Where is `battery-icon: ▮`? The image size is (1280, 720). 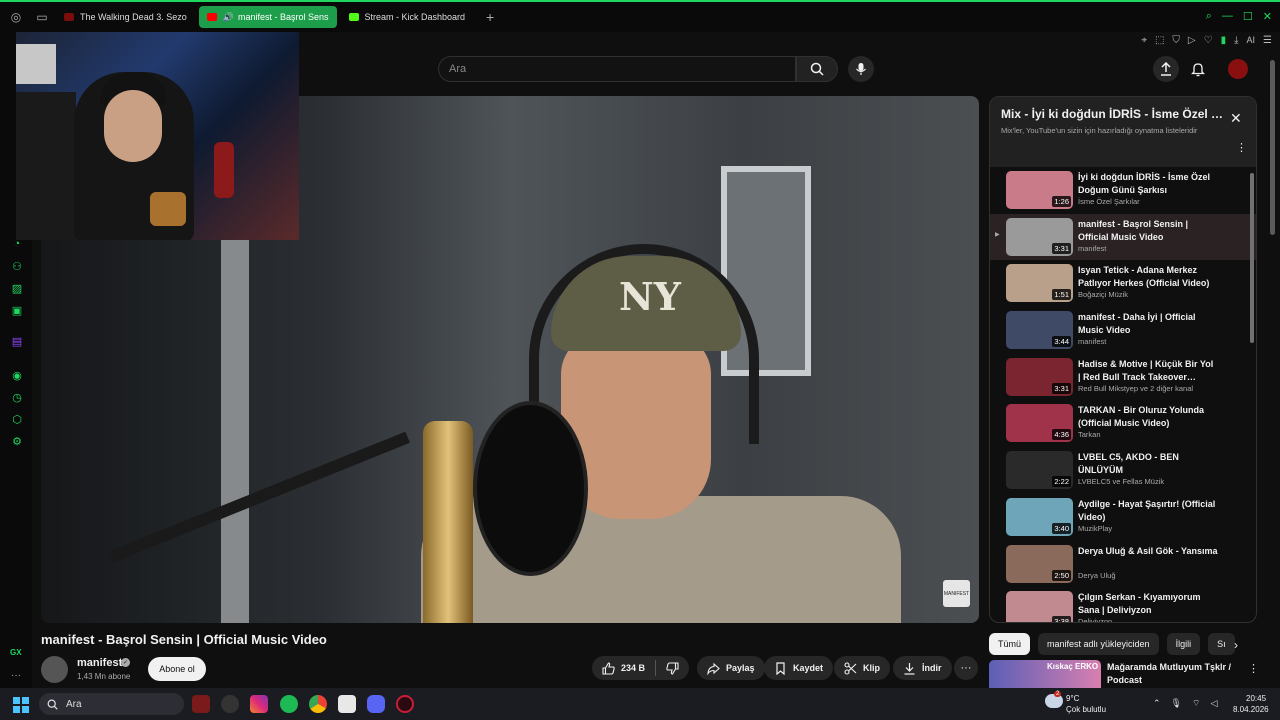 battery-icon: ▮ is located at coordinates (1224, 40).